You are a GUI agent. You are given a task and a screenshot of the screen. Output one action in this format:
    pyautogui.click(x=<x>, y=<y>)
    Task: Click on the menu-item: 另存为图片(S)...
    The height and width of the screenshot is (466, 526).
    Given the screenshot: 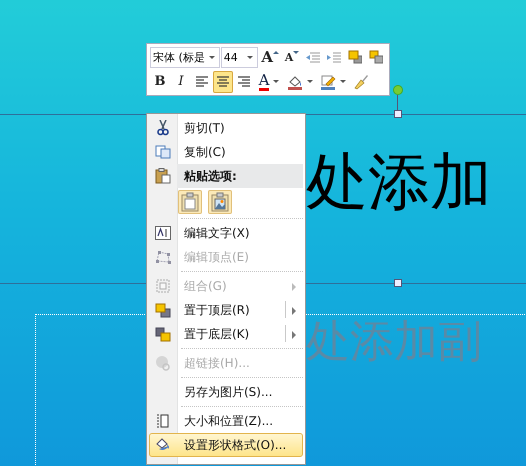 What is the action you would take?
    pyautogui.click(x=226, y=392)
    